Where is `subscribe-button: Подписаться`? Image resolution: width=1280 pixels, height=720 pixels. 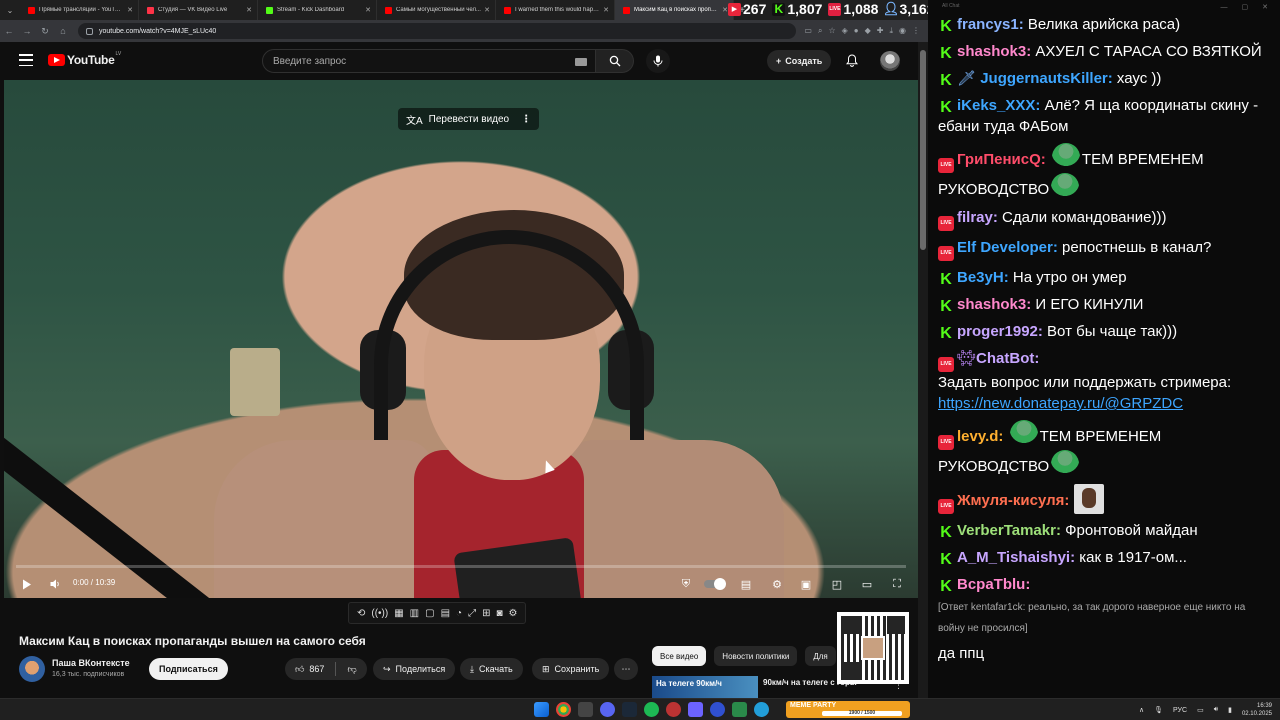
subscribe-button: Подписаться is located at coordinates (188, 669).